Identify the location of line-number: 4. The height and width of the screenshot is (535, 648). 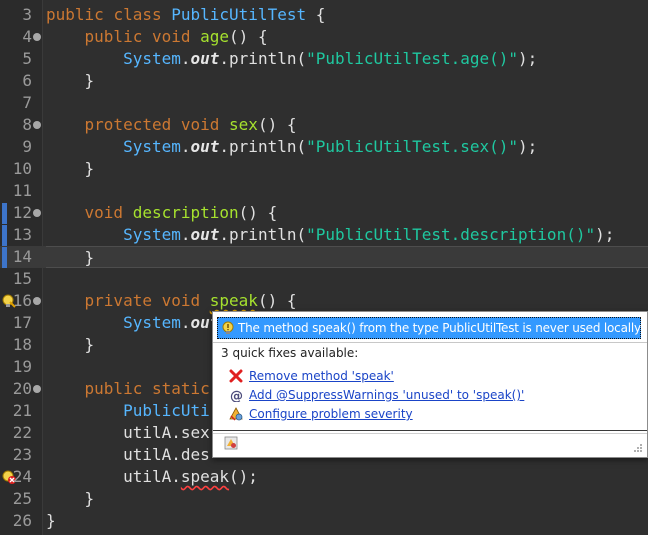
(27, 36).